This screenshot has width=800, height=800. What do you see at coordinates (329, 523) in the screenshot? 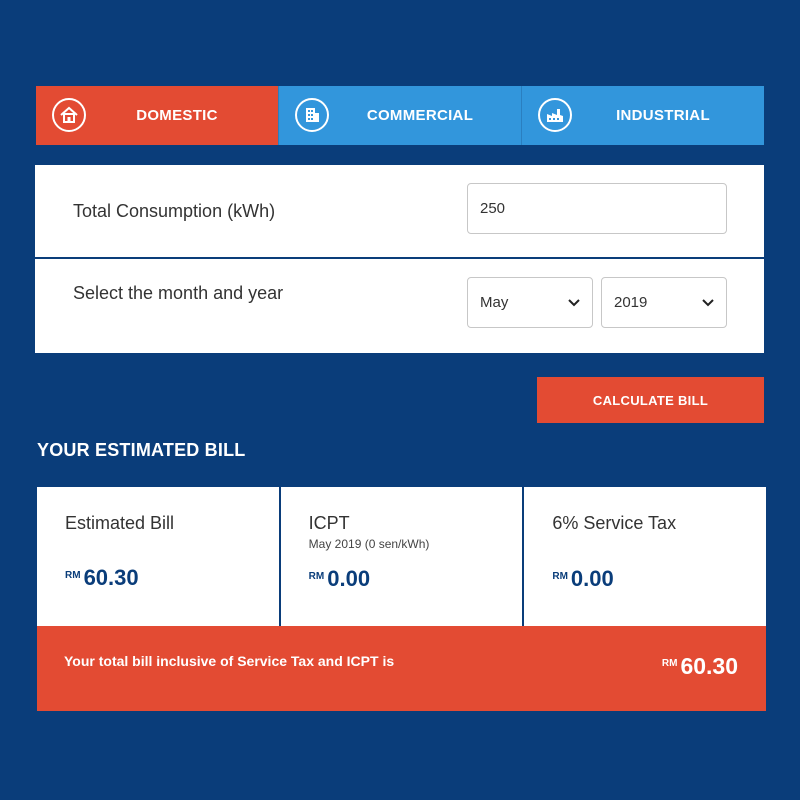
I see `card-title: ICPT` at bounding box center [329, 523].